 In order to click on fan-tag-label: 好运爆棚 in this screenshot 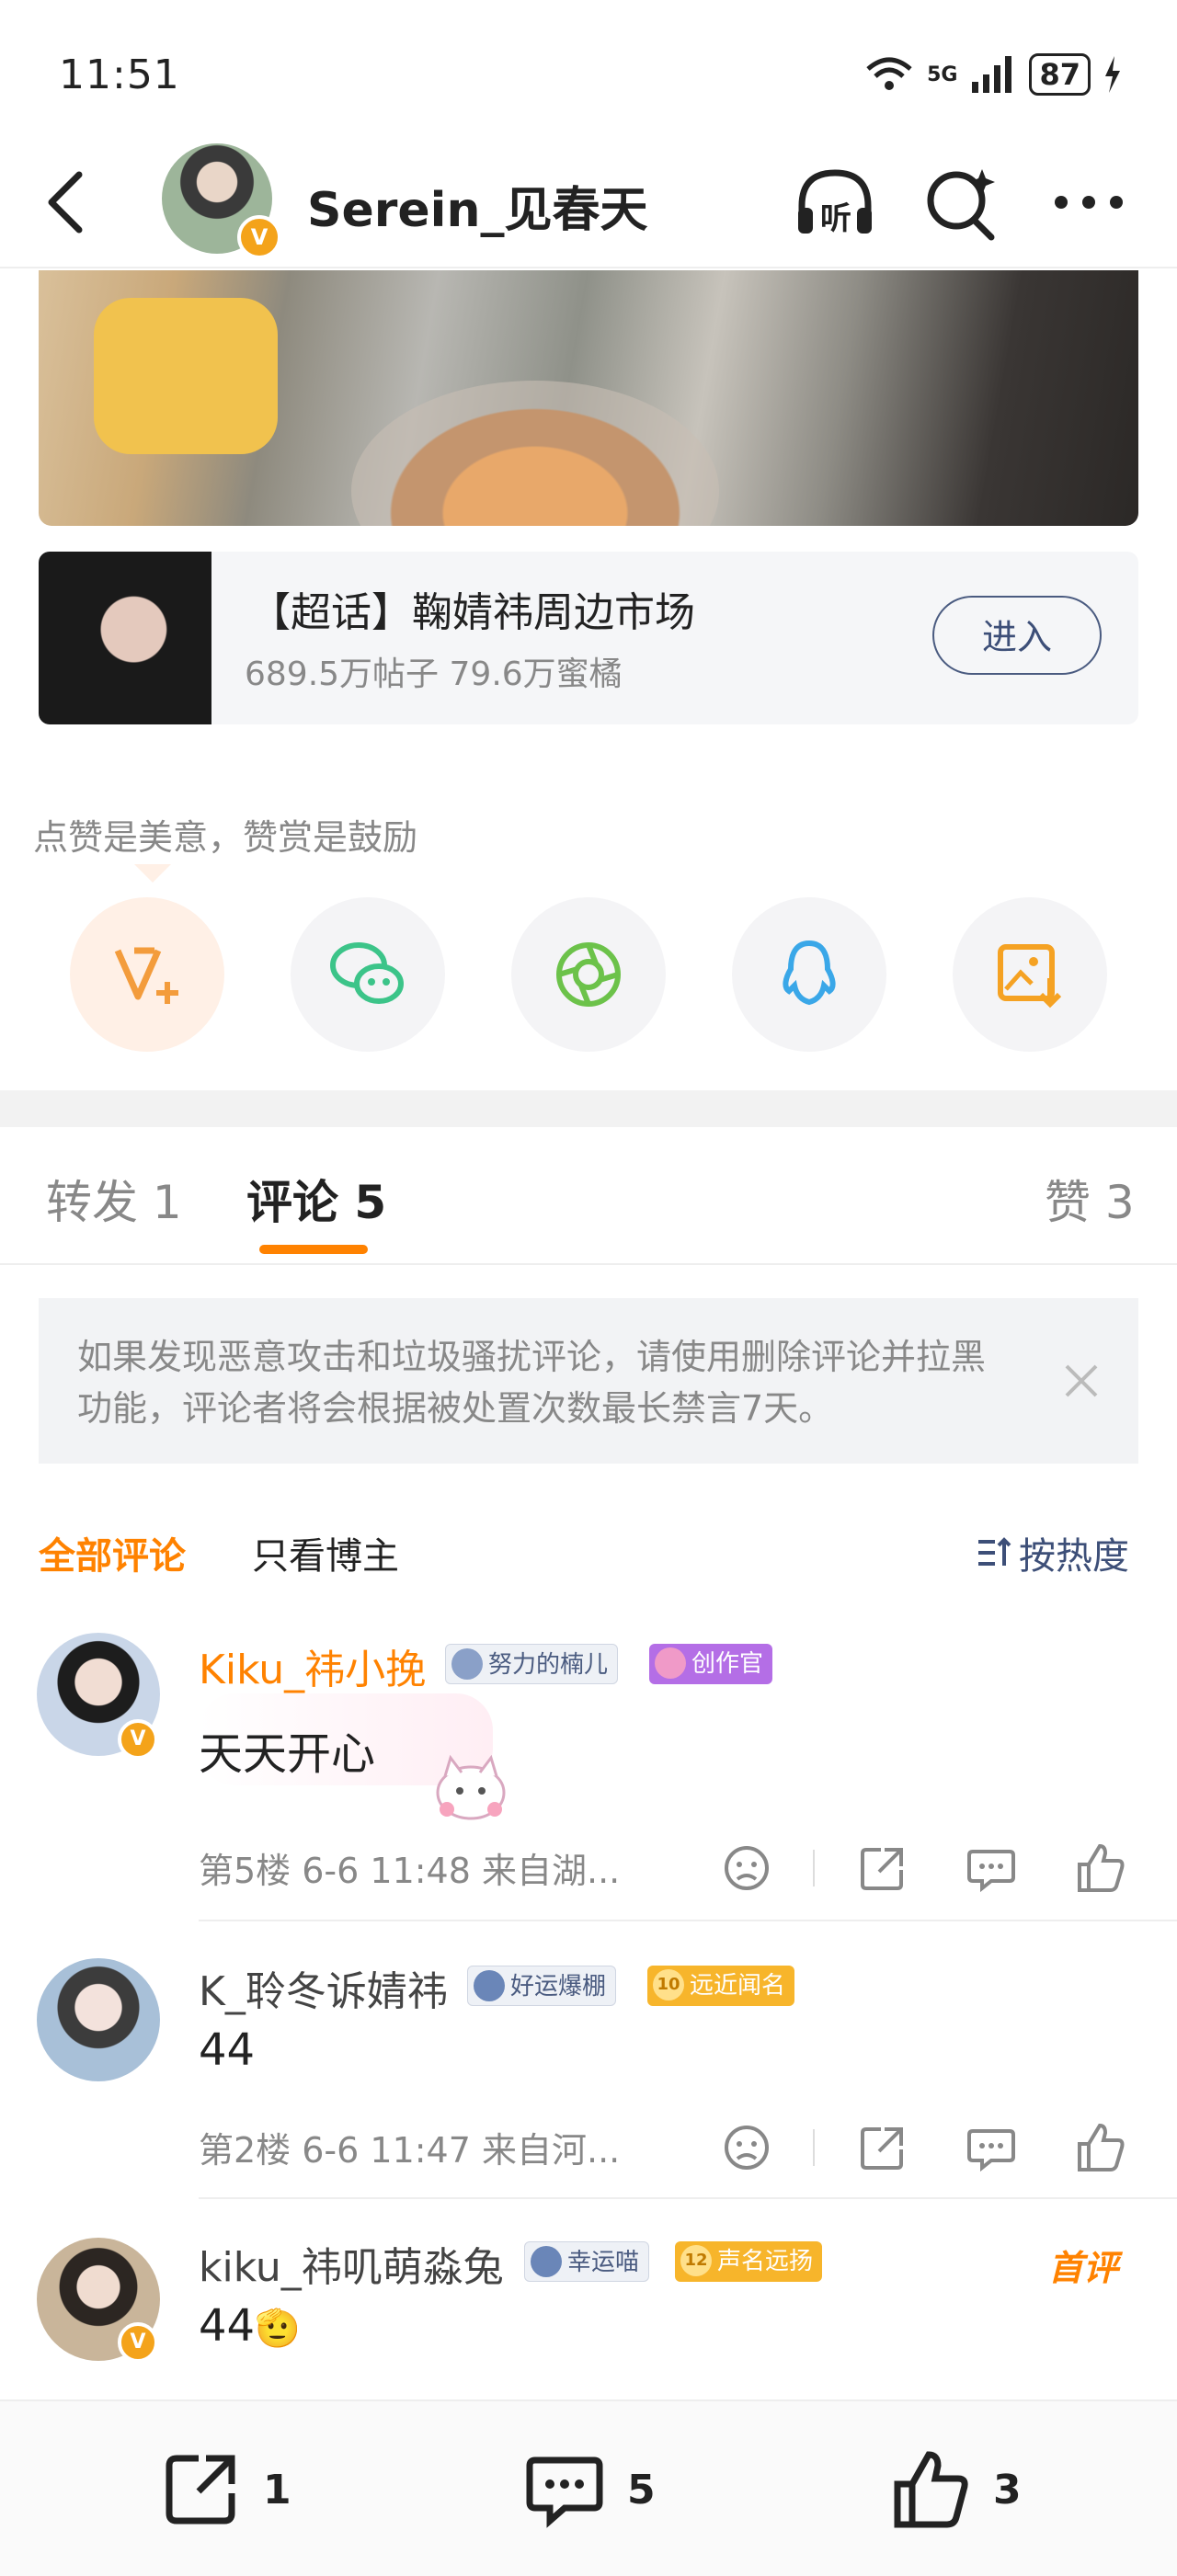, I will do `click(558, 1986)`.